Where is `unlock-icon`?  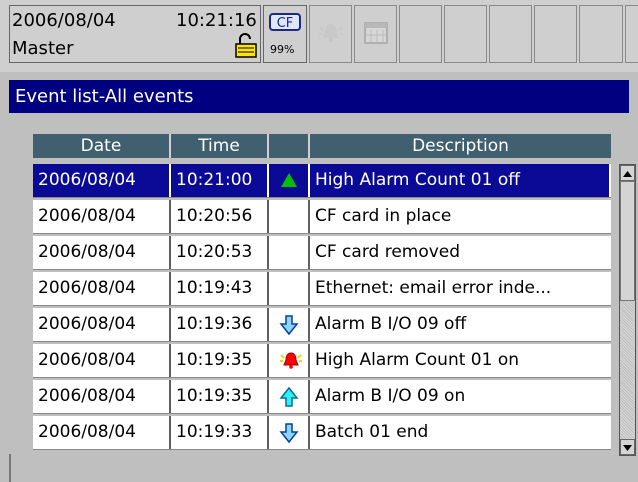 unlock-icon is located at coordinates (246, 45).